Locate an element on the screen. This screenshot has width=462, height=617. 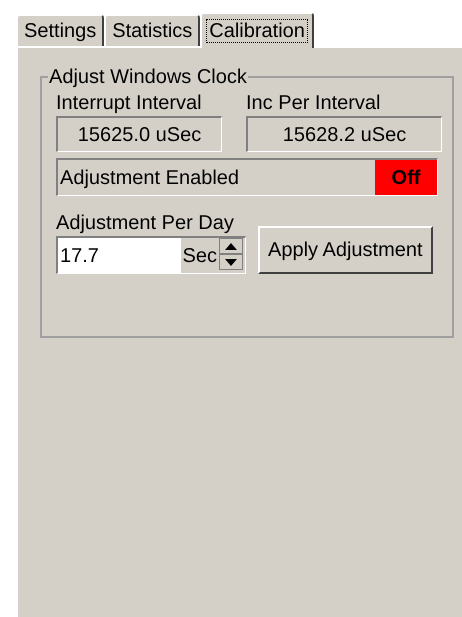
readout-label: Interrupt Interval is located at coordinates (129, 103).